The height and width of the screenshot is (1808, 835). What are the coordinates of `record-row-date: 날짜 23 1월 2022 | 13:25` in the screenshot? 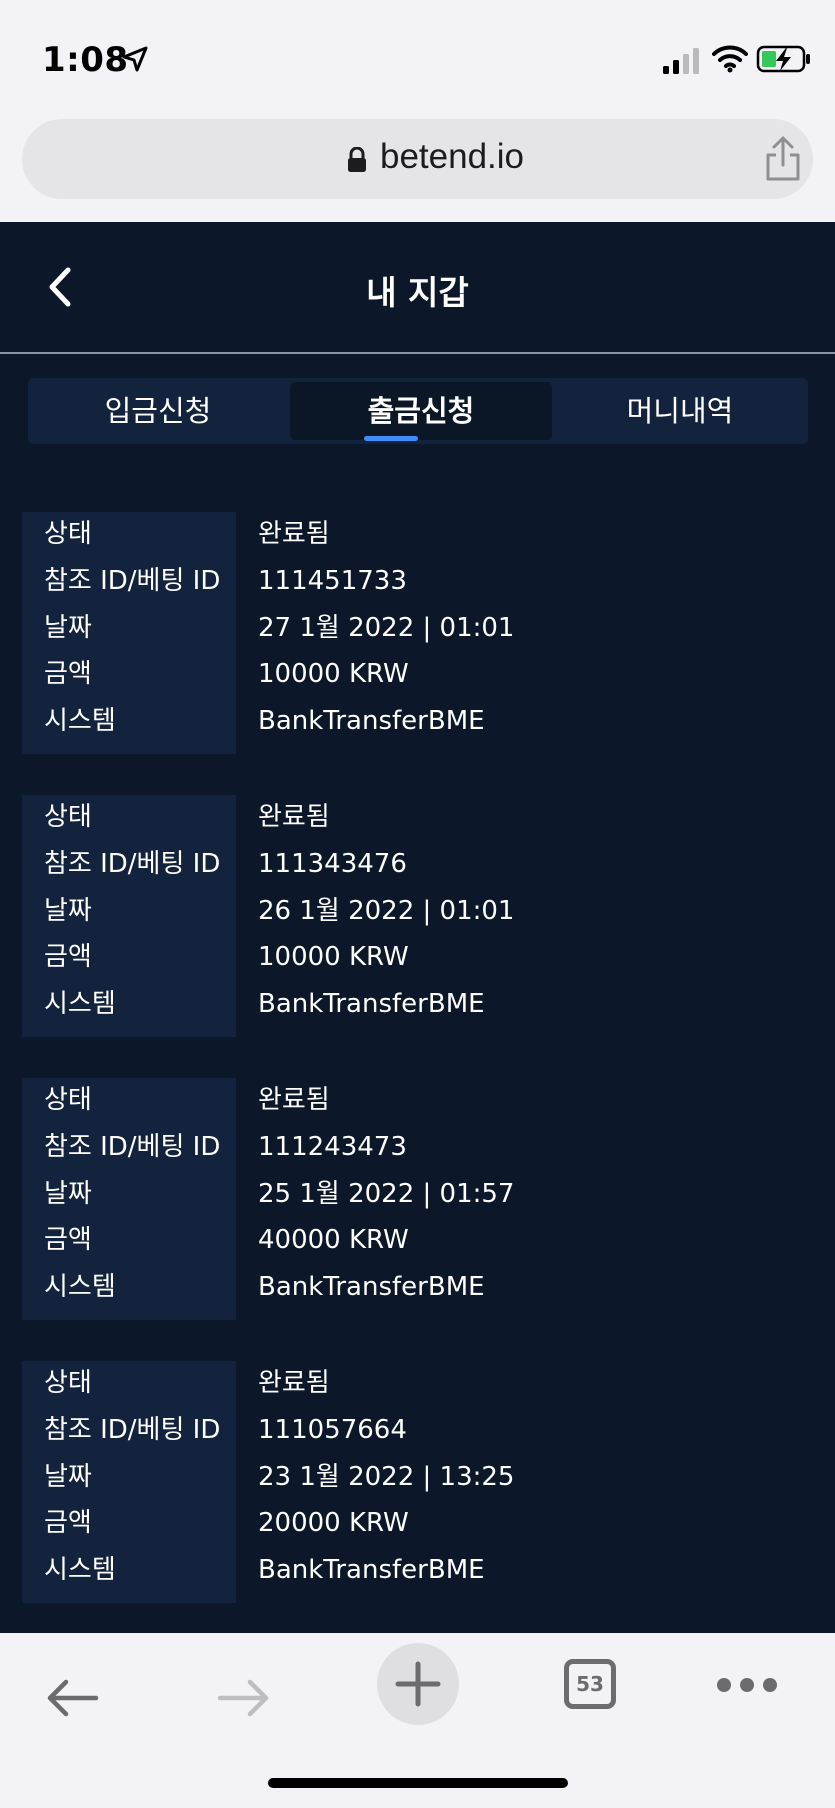 It's located at (417, 1477).